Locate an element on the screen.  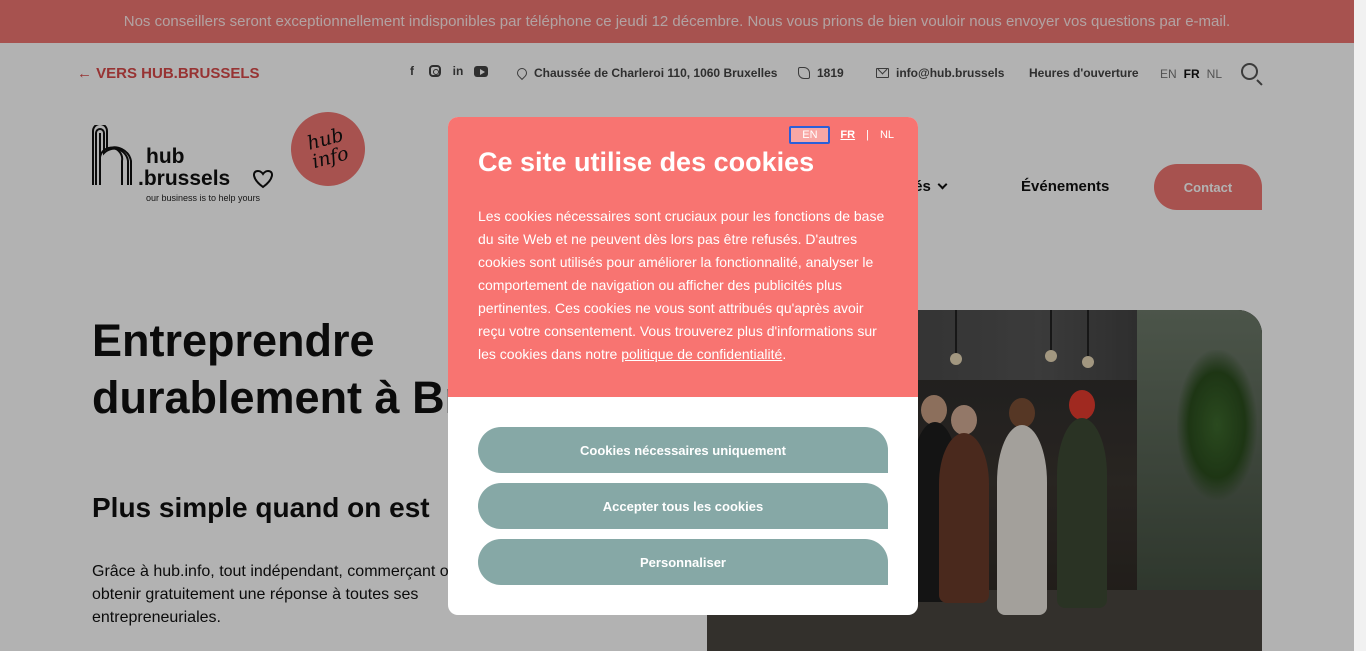
cookie-language-switcher: EN FR | NL is located at coordinates (843, 135).